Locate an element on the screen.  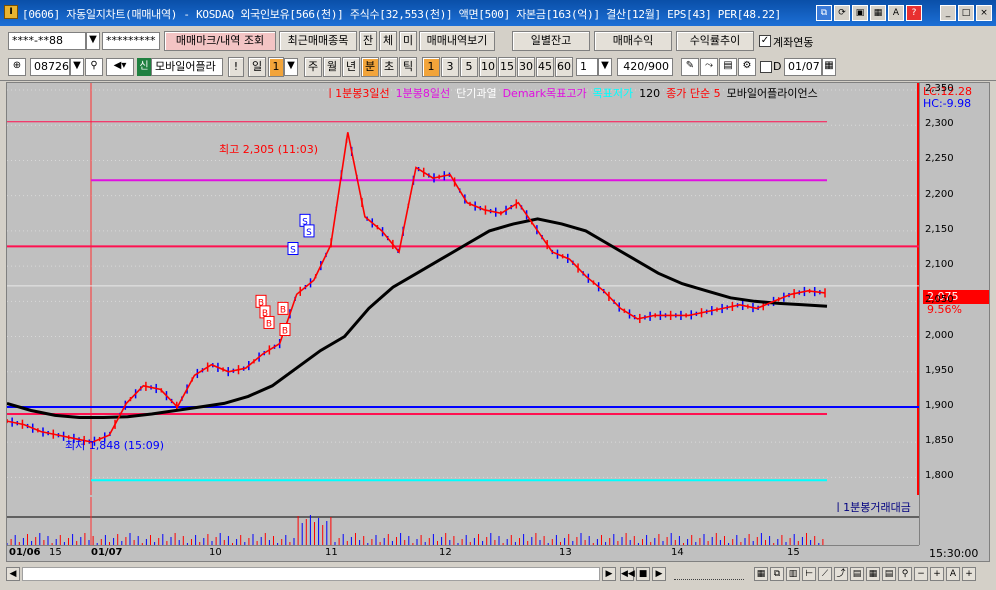
legend-item: Demark목표고가 is located at coordinates (545, 93).